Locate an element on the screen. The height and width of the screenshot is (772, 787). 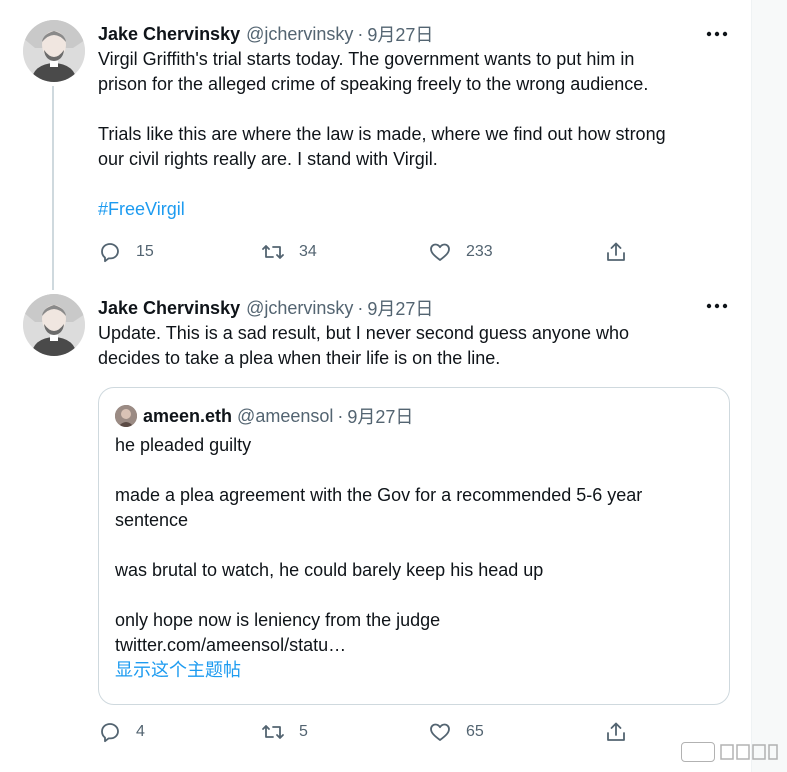
like-count: 65 is located at coordinates (475, 731).